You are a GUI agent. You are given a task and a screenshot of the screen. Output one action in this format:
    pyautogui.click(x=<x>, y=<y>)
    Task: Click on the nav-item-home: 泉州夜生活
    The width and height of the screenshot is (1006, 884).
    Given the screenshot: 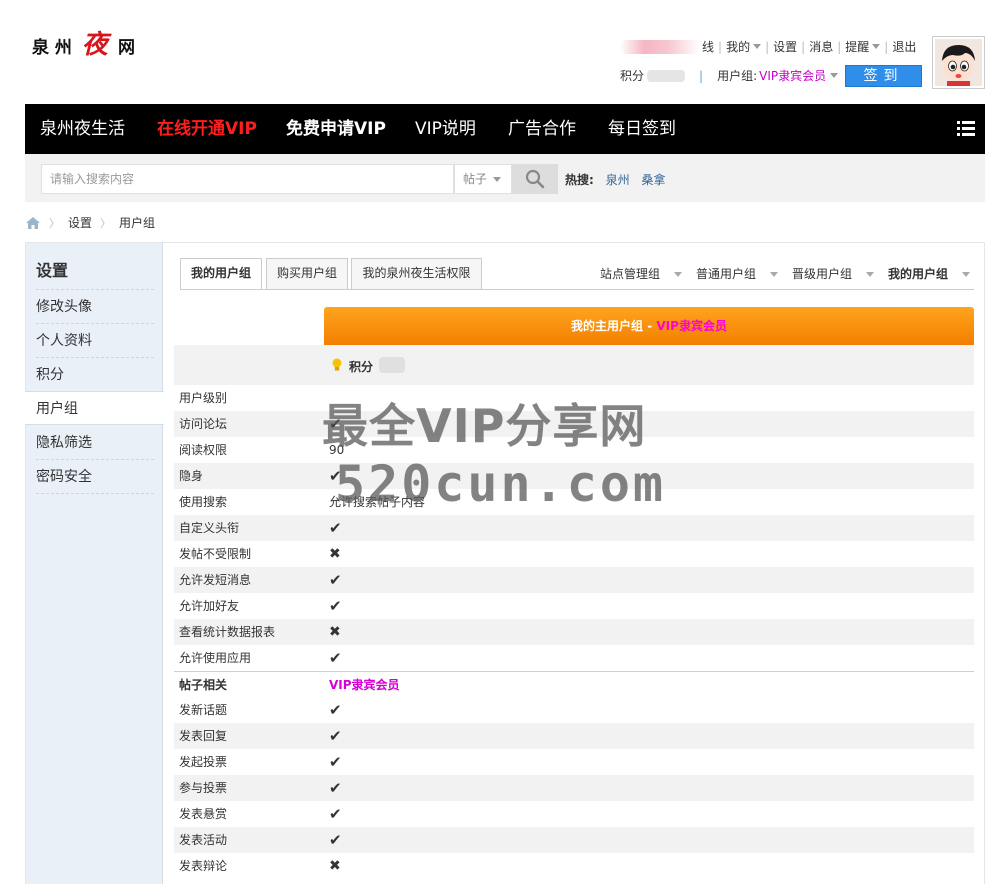 What is the action you would take?
    pyautogui.click(x=82, y=129)
    